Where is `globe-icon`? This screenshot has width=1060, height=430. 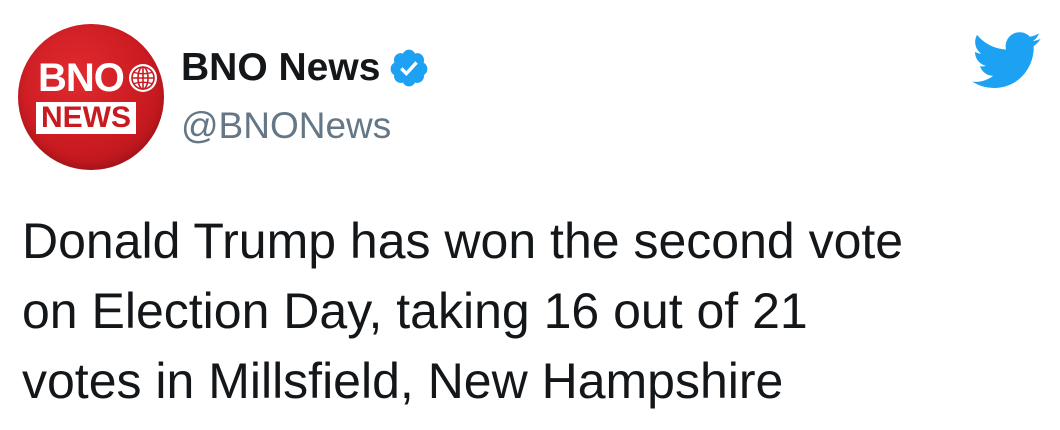
globe-icon is located at coordinates (142, 78).